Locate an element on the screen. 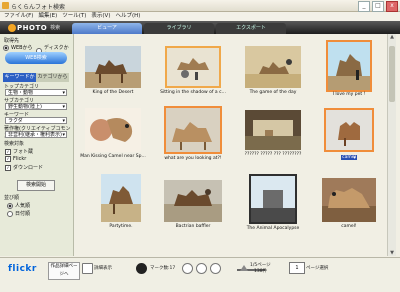 The height and width of the screenshot is (292, 400). sort-popular-label: 人気順 is located at coordinates (23, 206).